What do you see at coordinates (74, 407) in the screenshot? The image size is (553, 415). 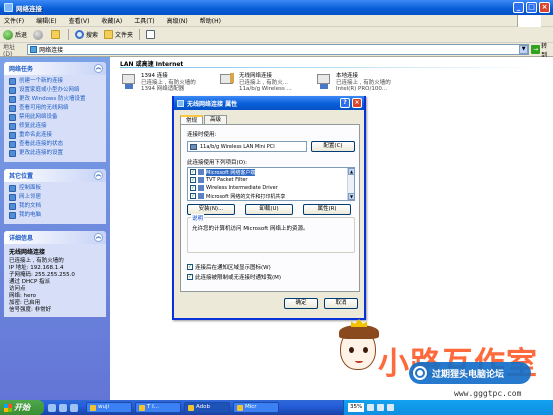 I see `media-icon` at bounding box center [74, 407].